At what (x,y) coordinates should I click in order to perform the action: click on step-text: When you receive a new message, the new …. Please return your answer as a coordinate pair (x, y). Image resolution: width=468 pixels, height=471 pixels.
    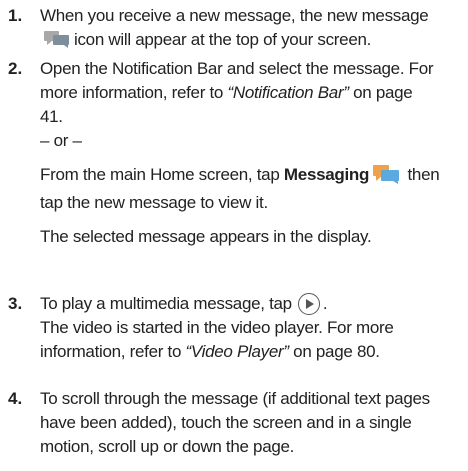
    Looking at the image, I should click on (250, 30).